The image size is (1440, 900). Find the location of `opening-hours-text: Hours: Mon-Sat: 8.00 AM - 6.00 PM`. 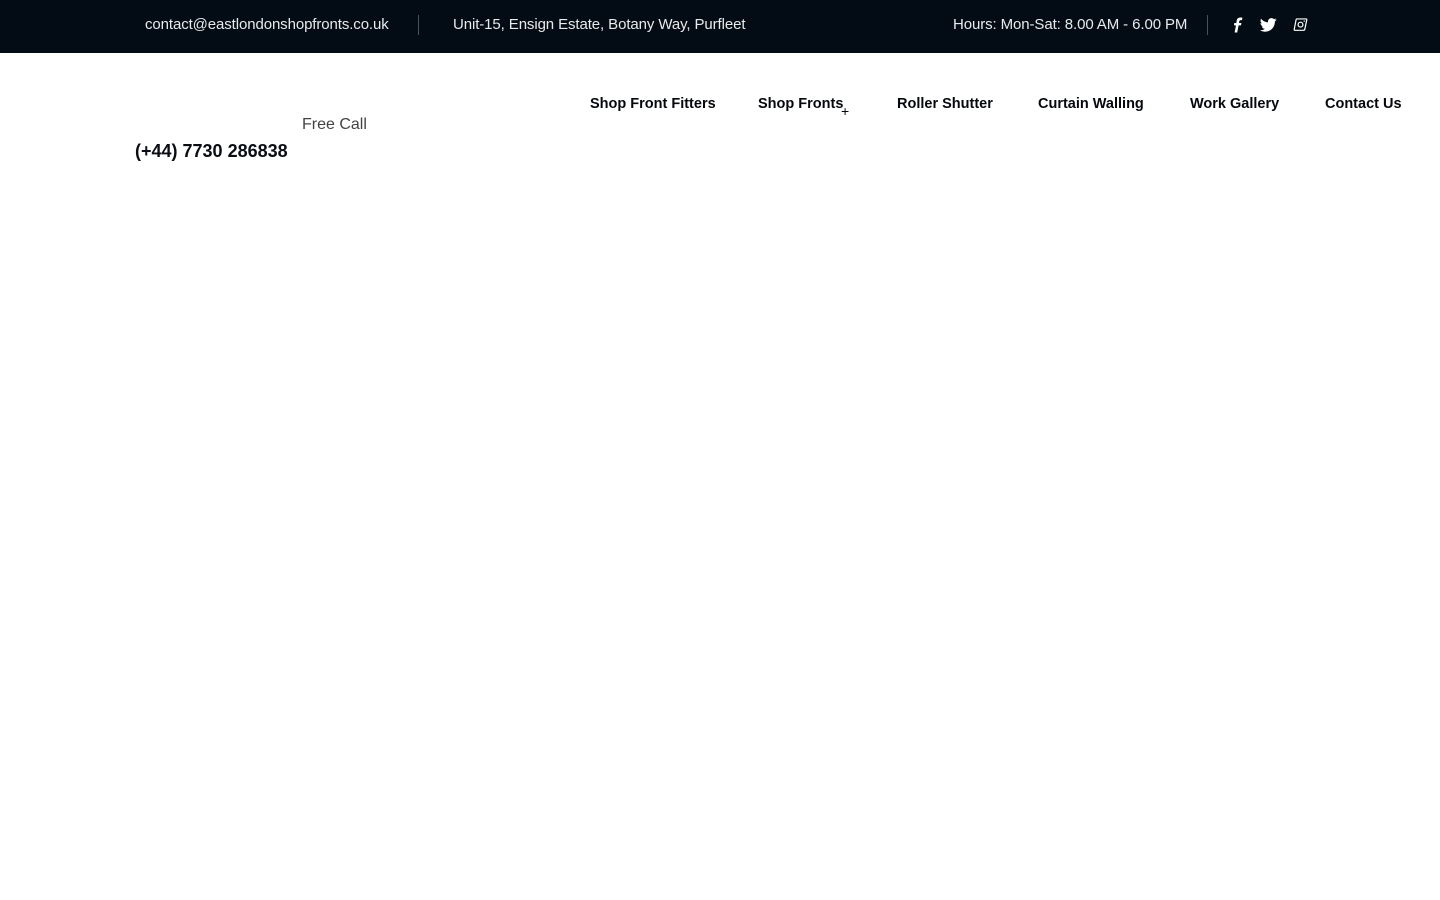

opening-hours-text: Hours: Mon-Sat: 8.00 AM - 6.00 PM is located at coordinates (1070, 24).